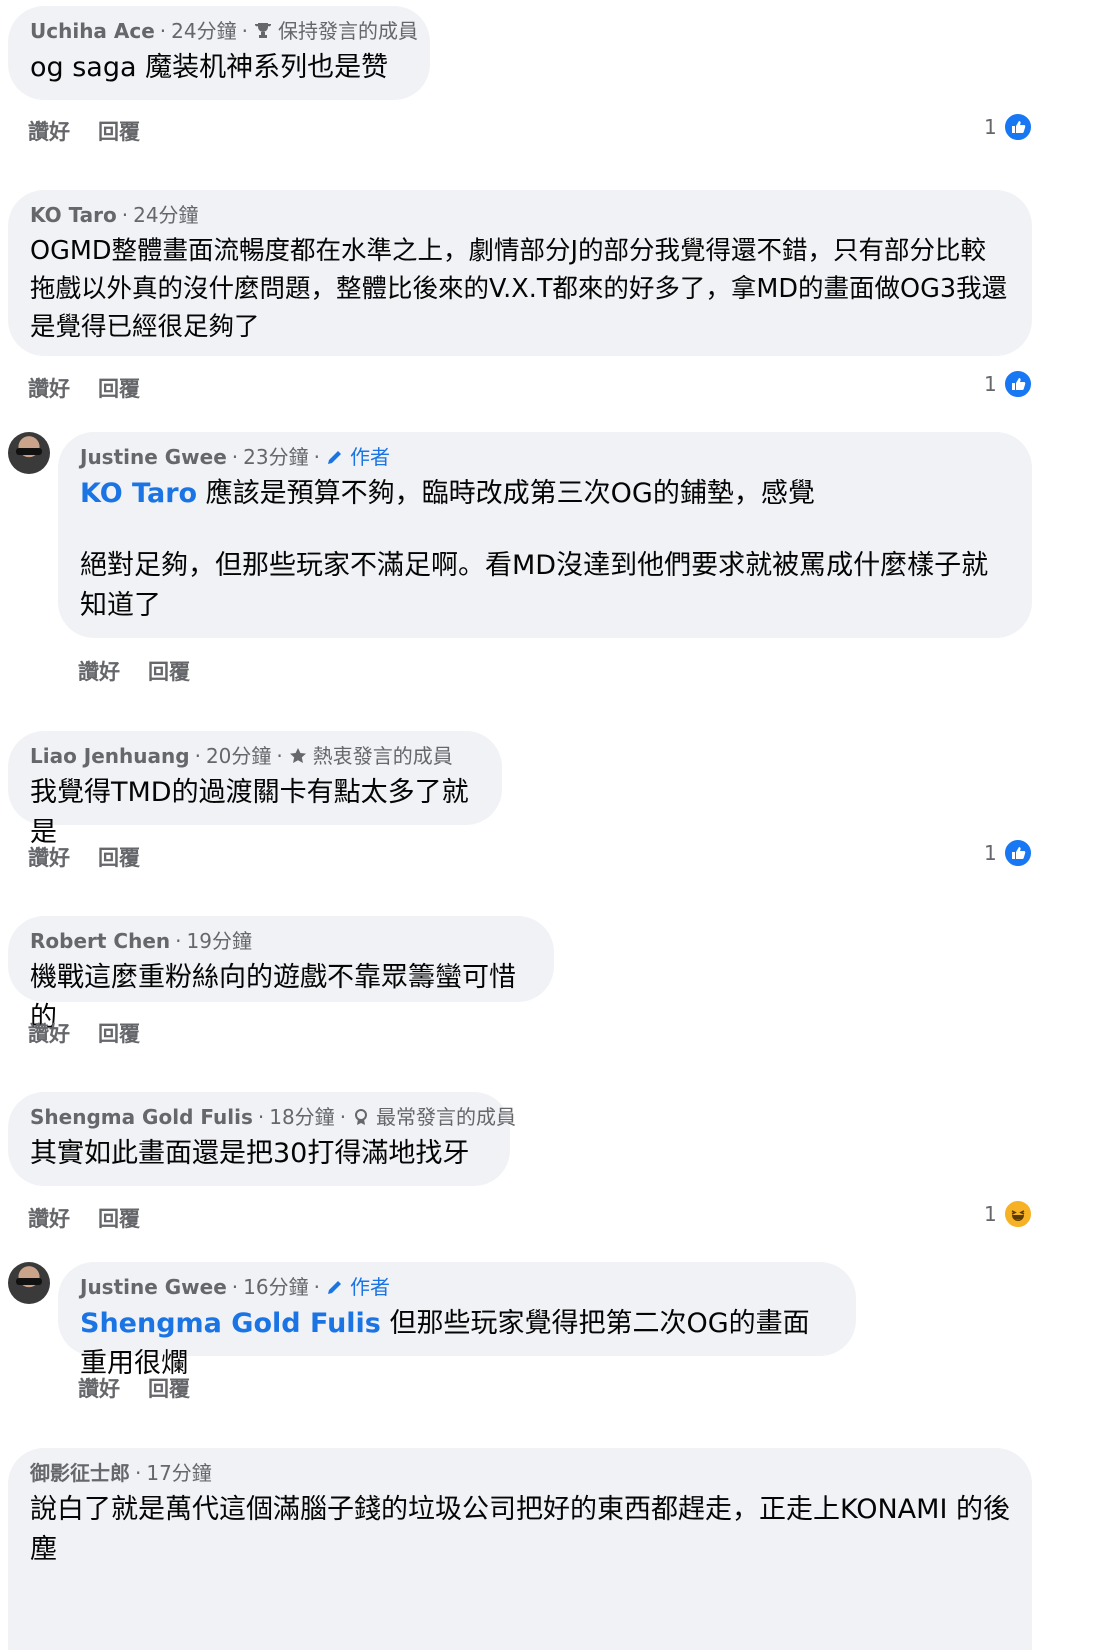 The height and width of the screenshot is (1650, 1106). I want to click on badge-label: 熱衷發言的成員, so click(382, 756).